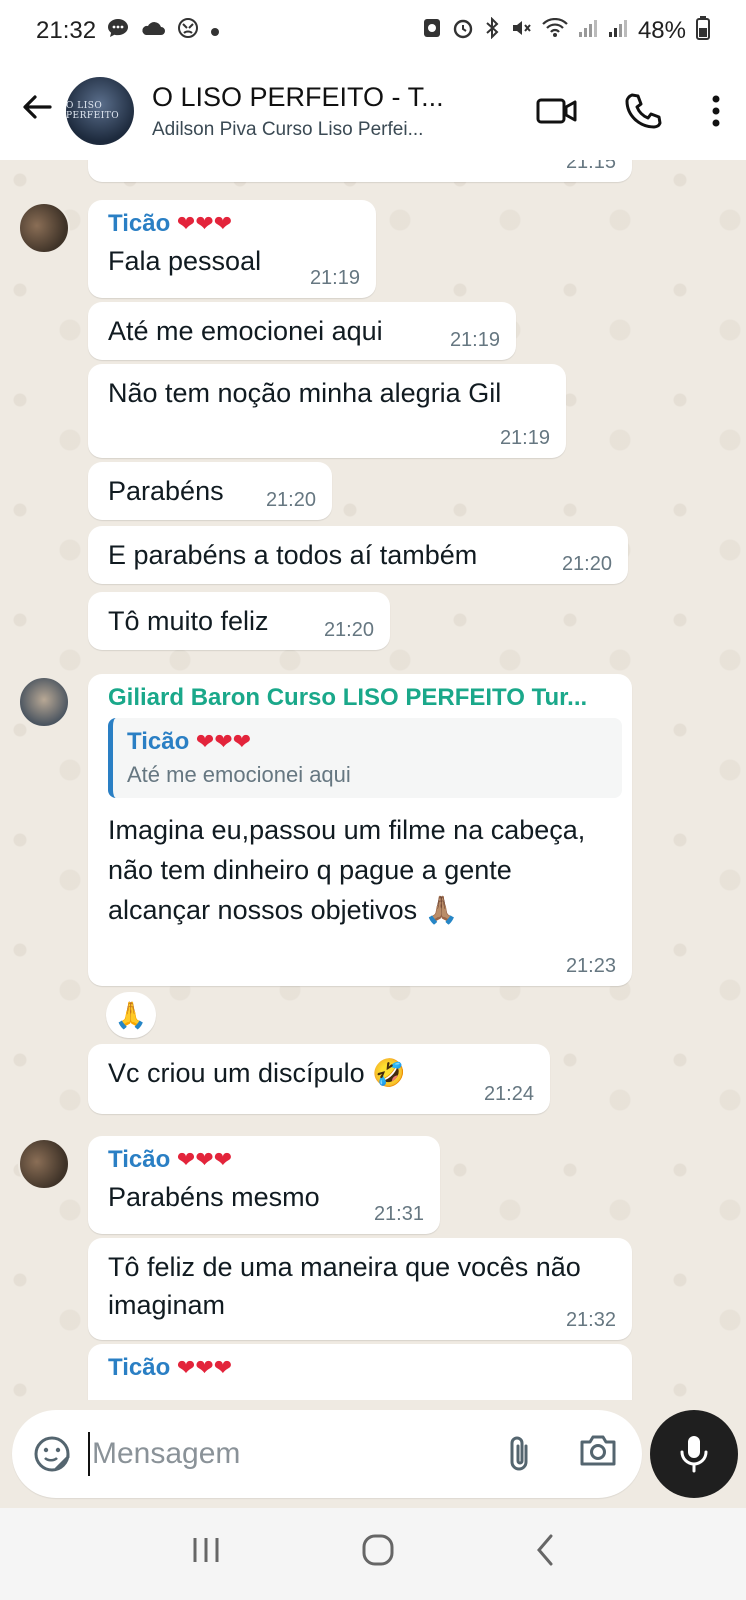 The image size is (746, 1600). I want to click on message-bubble: Até me emocionei aqui 21:19, so click(302, 331).